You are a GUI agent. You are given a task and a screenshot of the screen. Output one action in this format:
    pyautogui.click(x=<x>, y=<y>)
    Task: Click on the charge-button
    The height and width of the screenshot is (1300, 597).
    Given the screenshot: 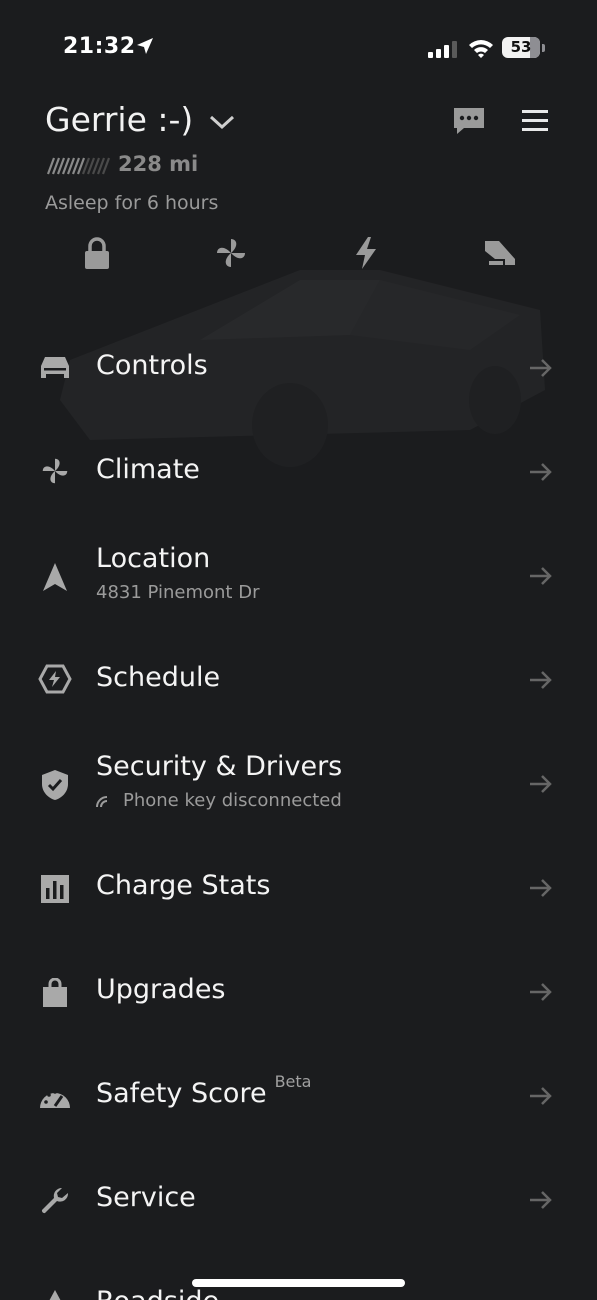 What is the action you would take?
    pyautogui.click(x=366, y=253)
    